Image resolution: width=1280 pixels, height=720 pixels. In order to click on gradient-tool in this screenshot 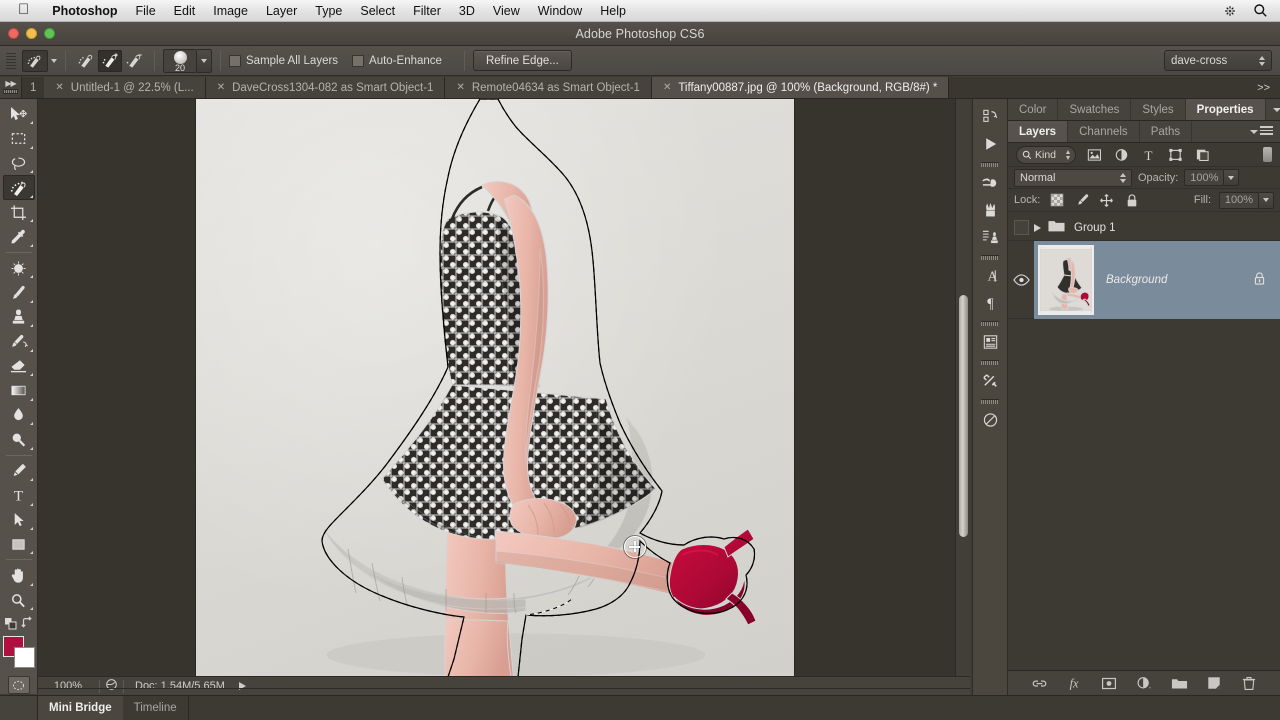, I will do `click(19, 390)`.